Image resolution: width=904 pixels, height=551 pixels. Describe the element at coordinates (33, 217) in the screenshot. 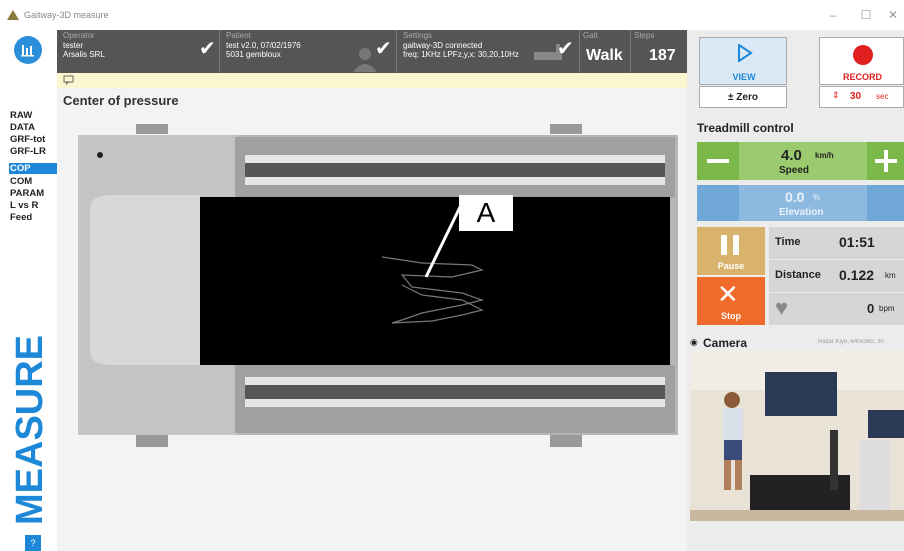

I see `nav-feed: Feed` at that location.